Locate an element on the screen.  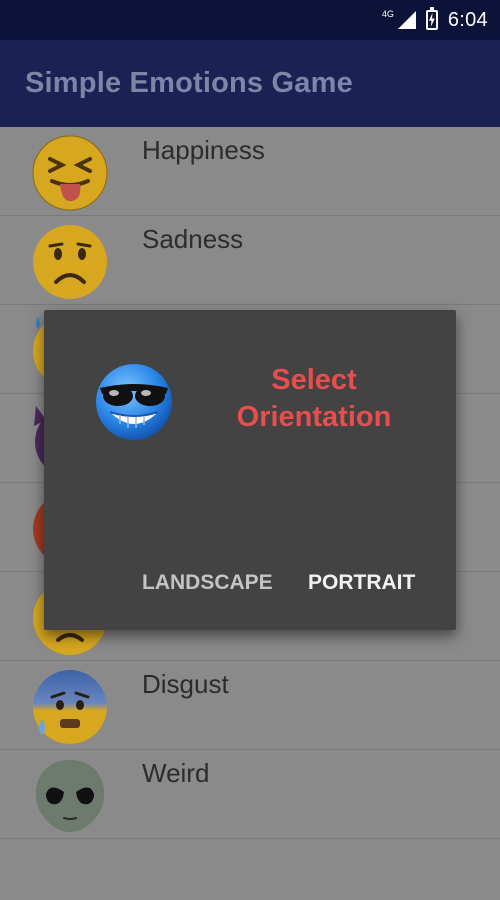
status-icons: 4G 6:04 is located at coordinates (432, 20).